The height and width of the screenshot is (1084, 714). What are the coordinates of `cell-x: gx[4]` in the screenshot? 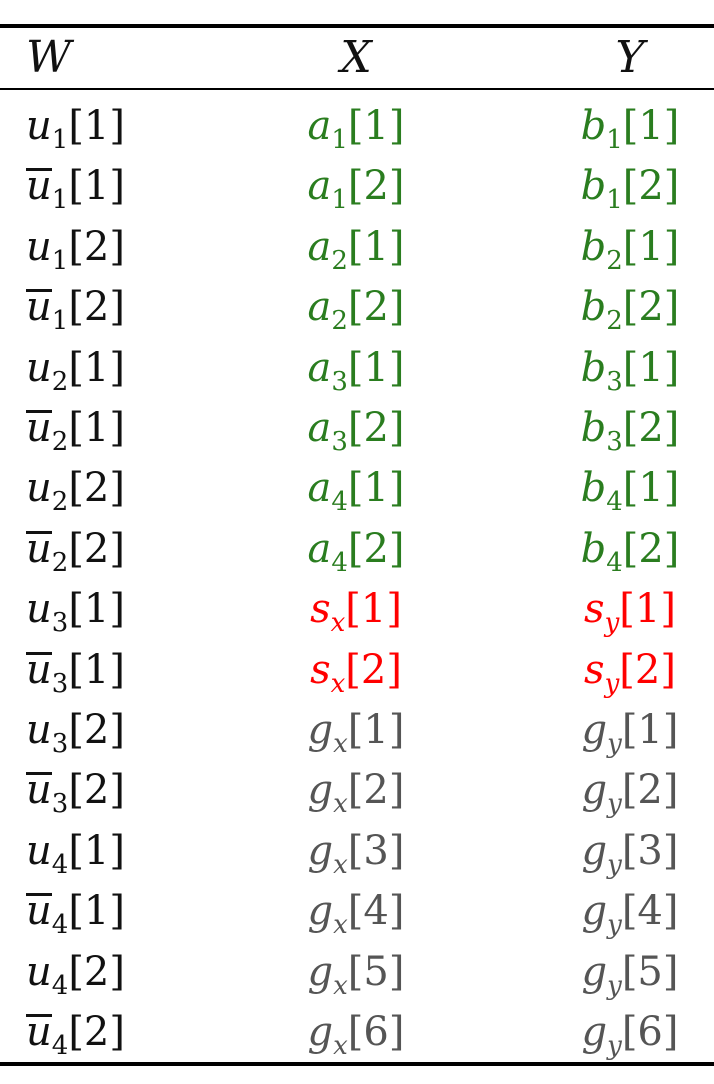 It's located at (356, 911).